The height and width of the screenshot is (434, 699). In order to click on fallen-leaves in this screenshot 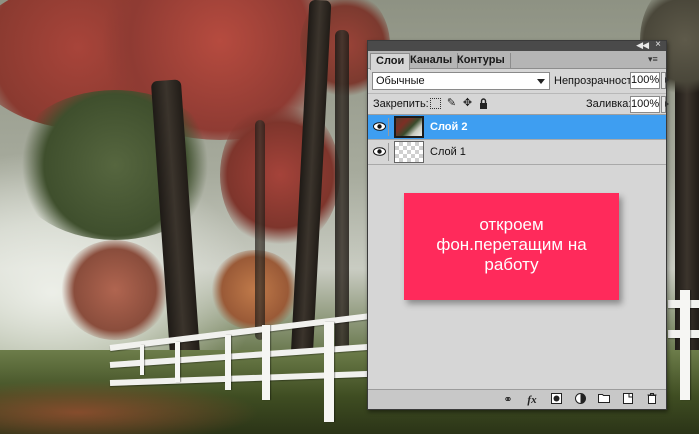, I will do `click(130, 407)`.